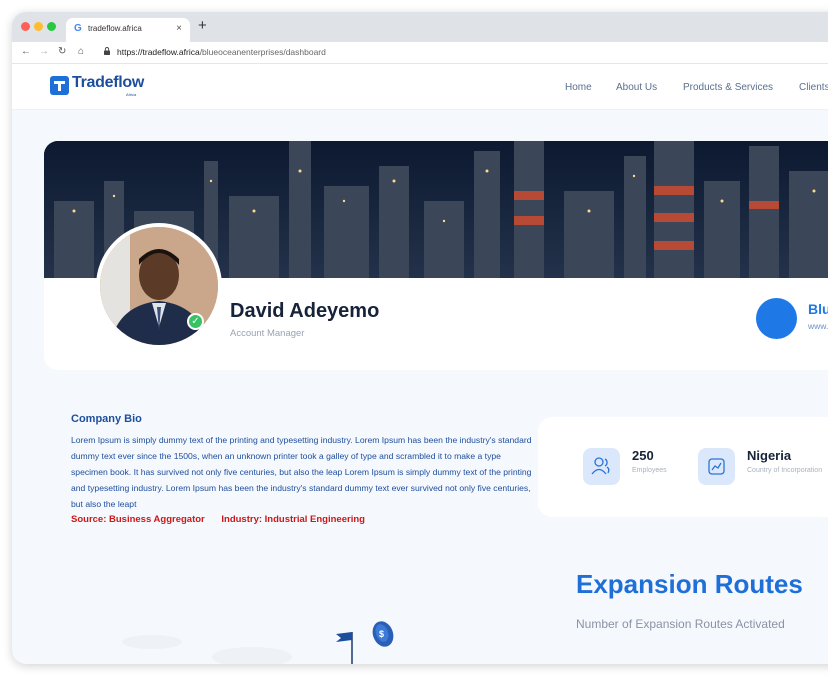  What do you see at coordinates (305, 311) in the screenshot?
I see `person-name: David Adeyemo` at bounding box center [305, 311].